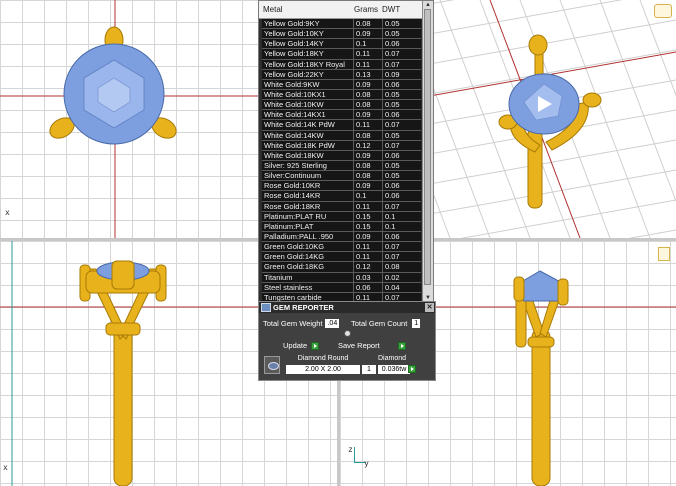 Image resolution: width=676 pixels, height=486 pixels. Describe the element at coordinates (301, 323) in the screenshot. I see `total-gem-weight: Total Gem Weight .04` at that location.